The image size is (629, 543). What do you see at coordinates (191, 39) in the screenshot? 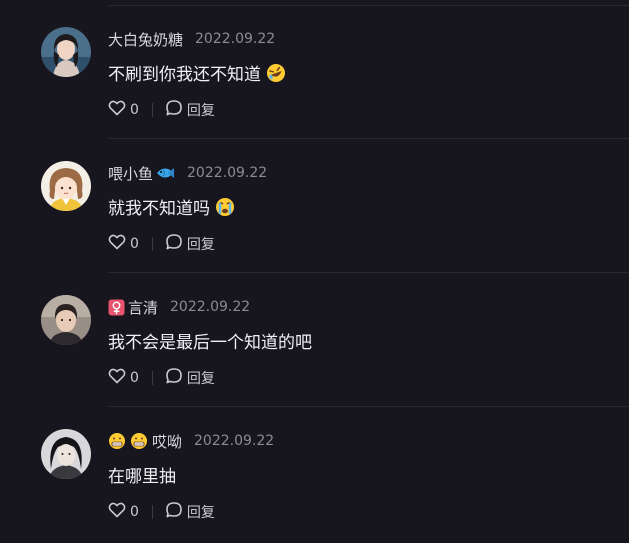
I see `comment-meta: 大白兔奶糖 2022.09.22` at bounding box center [191, 39].